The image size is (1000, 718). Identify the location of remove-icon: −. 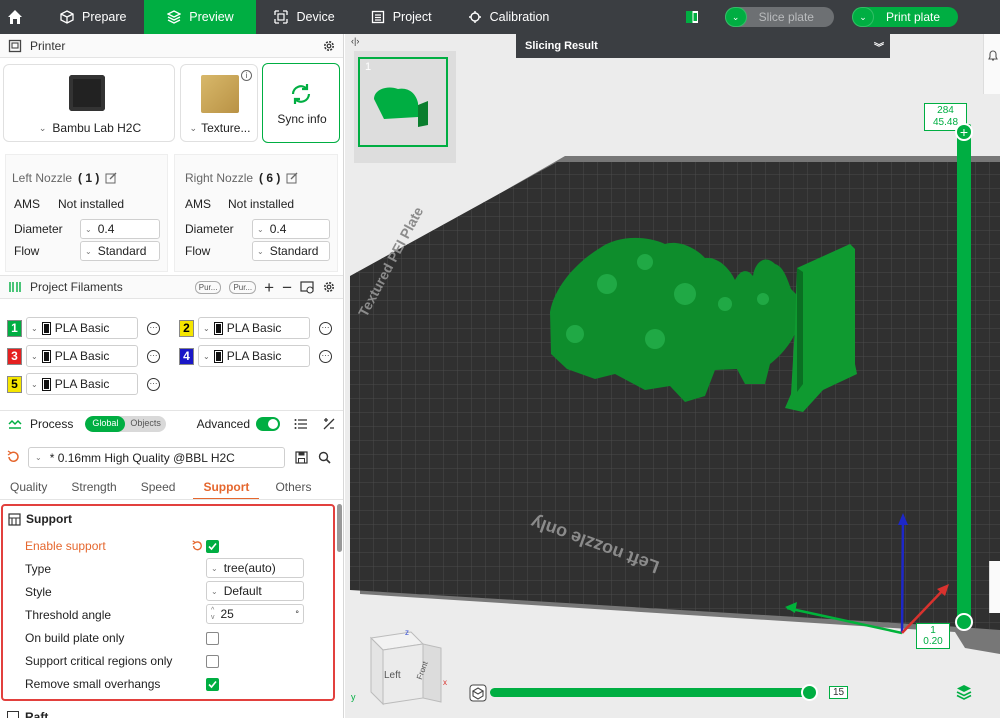
(287, 287).